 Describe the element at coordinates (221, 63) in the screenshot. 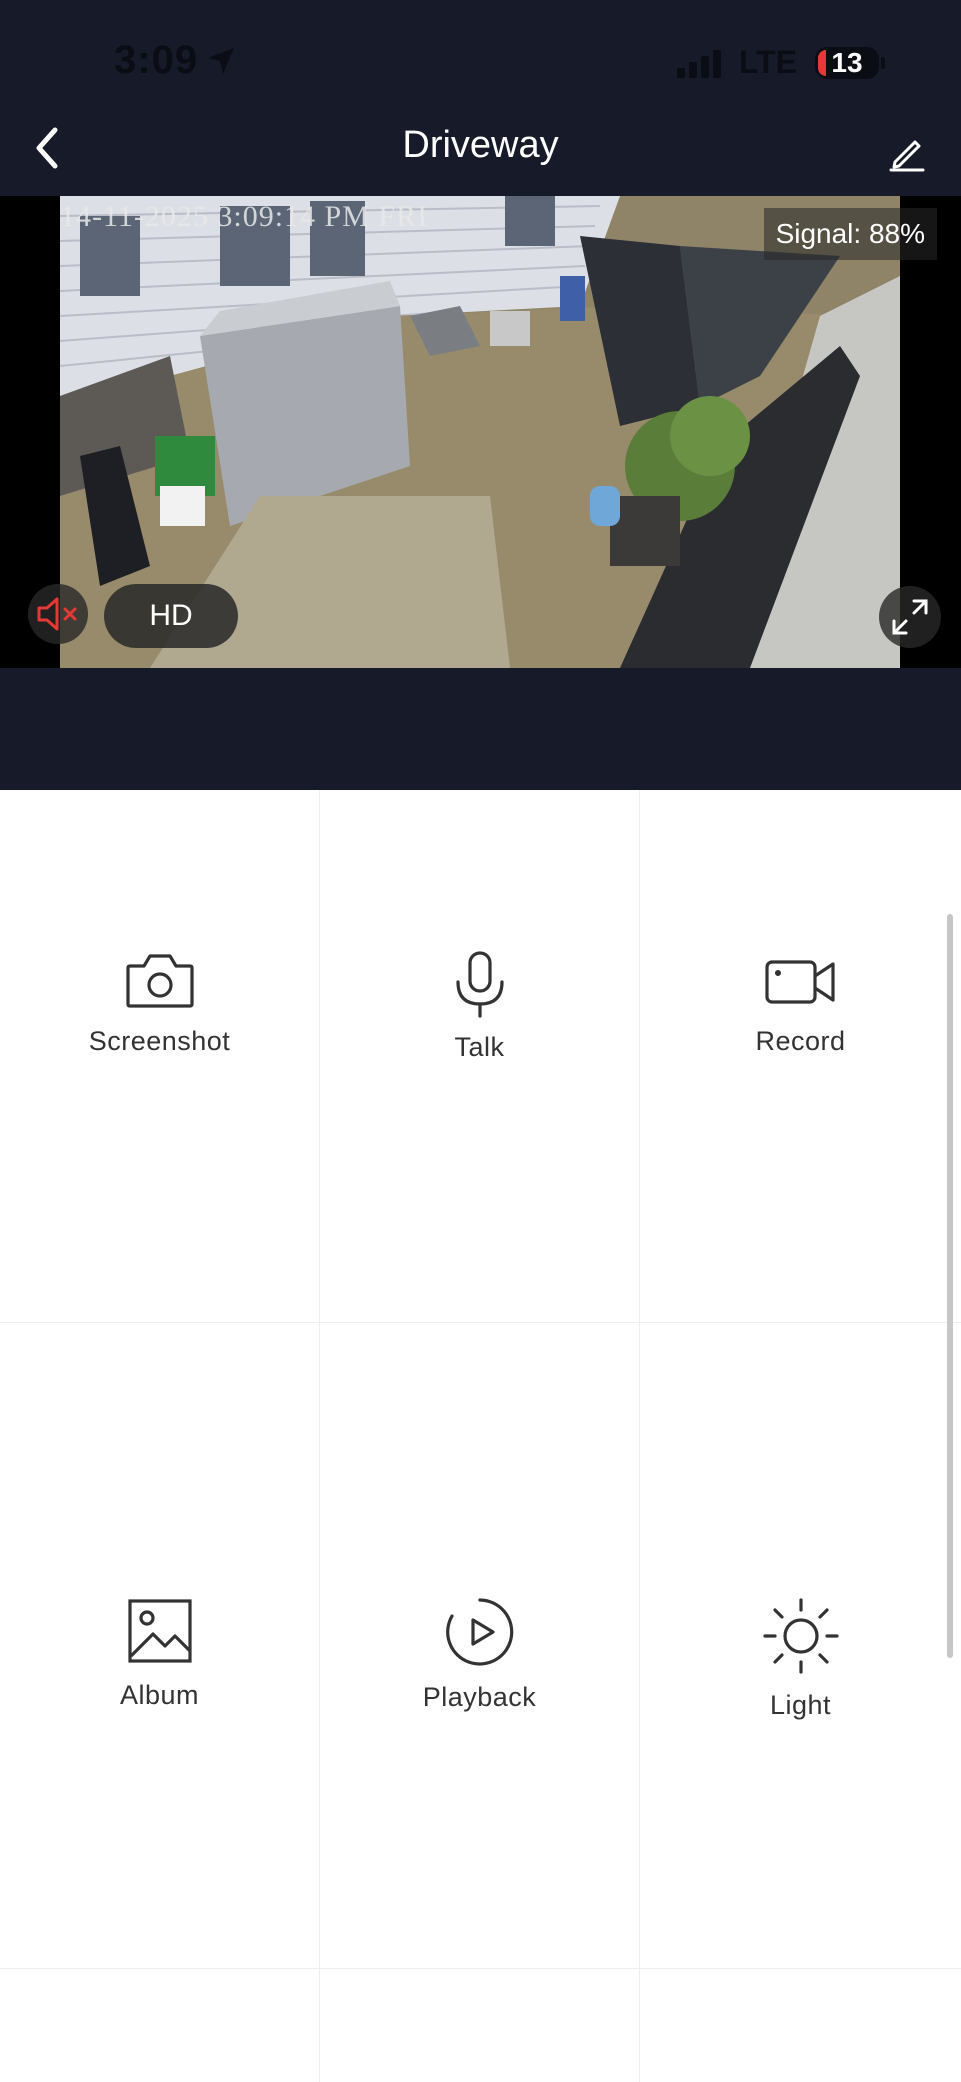

I see `location-arrow-icon` at that location.